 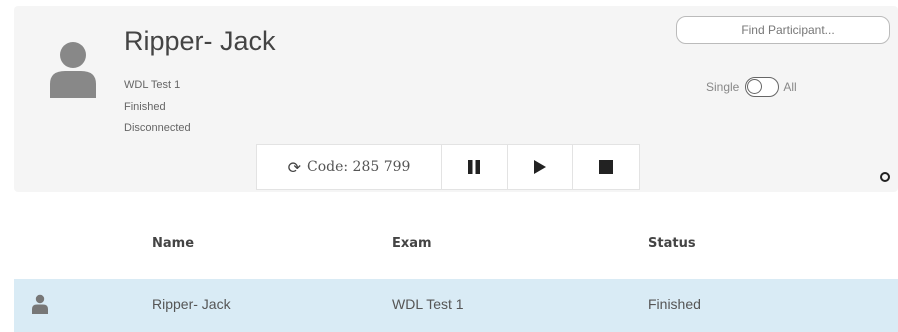 What do you see at coordinates (73, 70) in the screenshot?
I see `user-avatar-icon` at bounding box center [73, 70].